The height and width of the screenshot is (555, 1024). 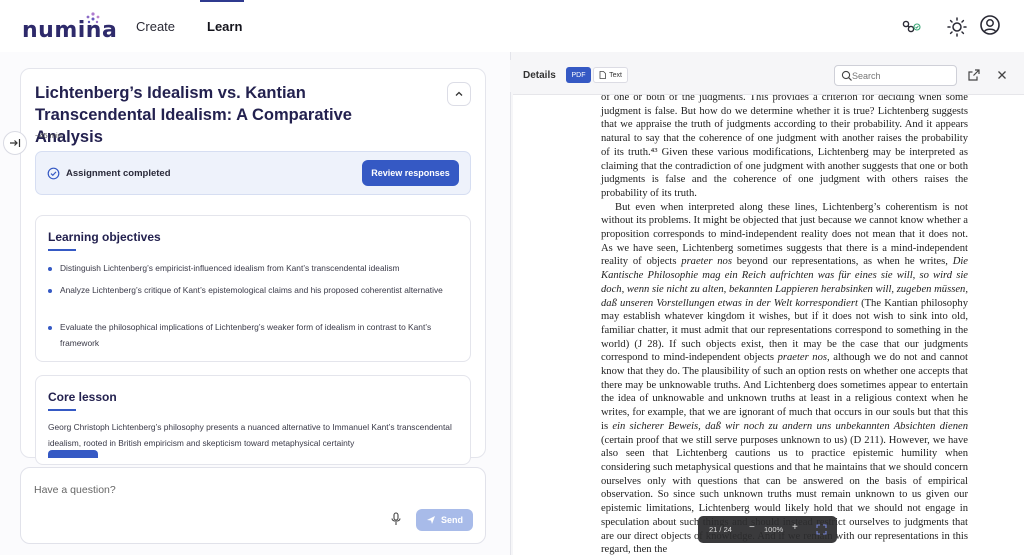 What do you see at coordinates (396, 519) in the screenshot?
I see `microphone-icon` at bounding box center [396, 519].